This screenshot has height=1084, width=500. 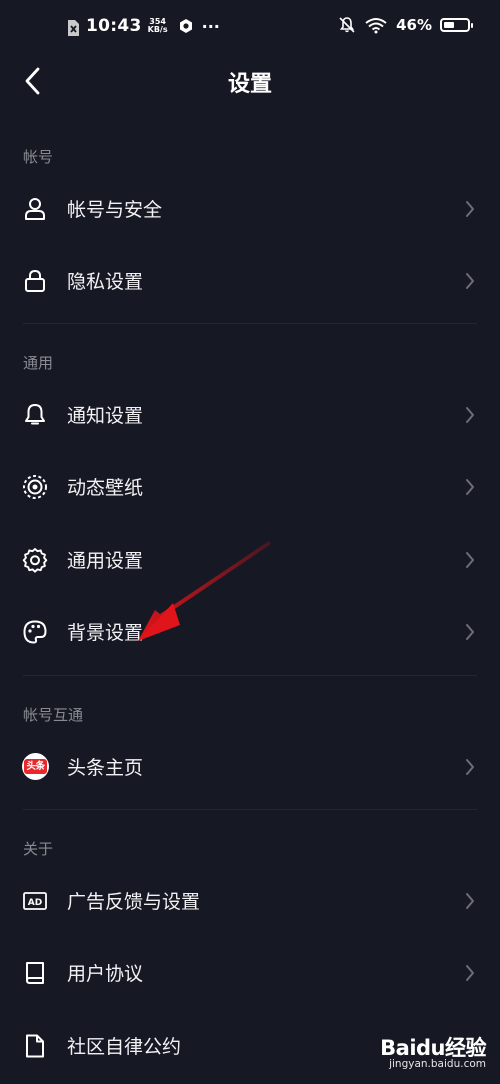 I want to click on settings-item-user-agreement: 用户协议, so click(x=250, y=973).